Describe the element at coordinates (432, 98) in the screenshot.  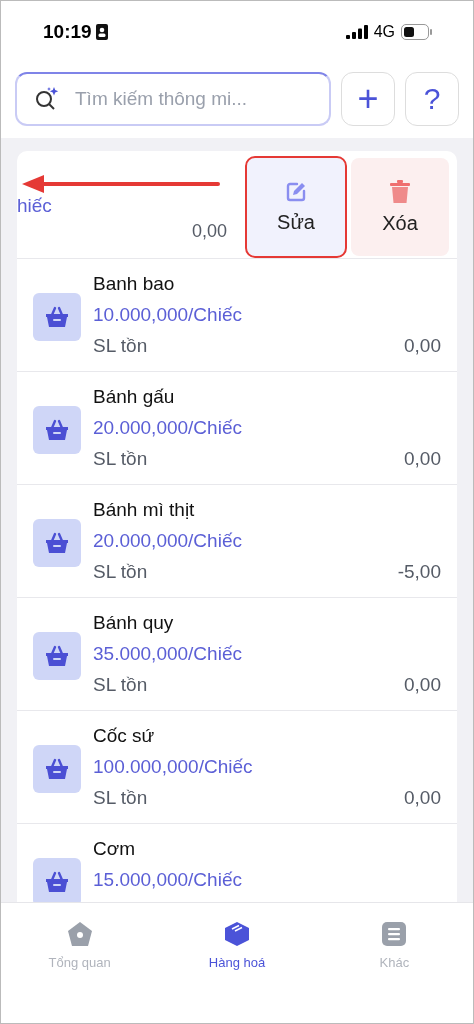
I see `help-button: ?` at that location.